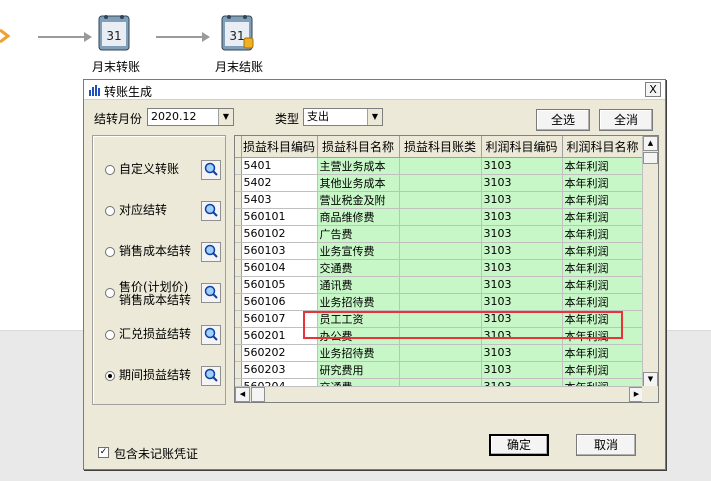  What do you see at coordinates (374, 117) in the screenshot?
I see `chevron-down-icon: ▼` at bounding box center [374, 117].